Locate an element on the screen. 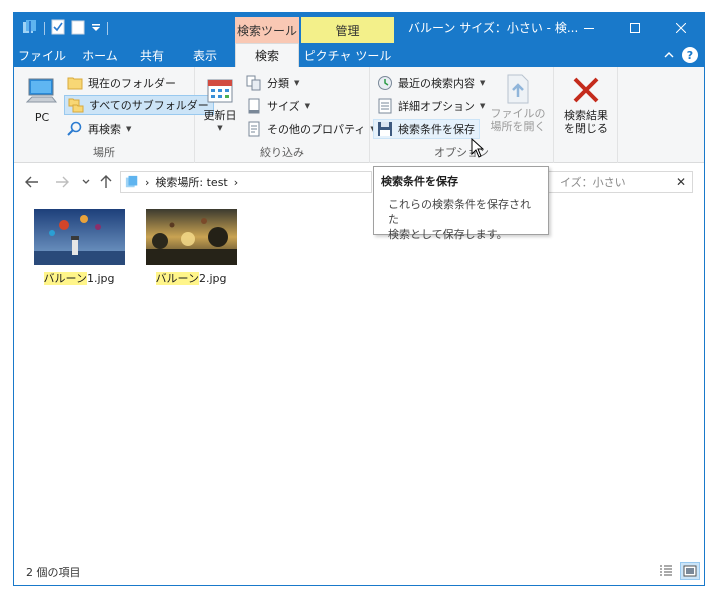 The height and width of the screenshot is (600, 718). tab-share: 共有 is located at coordinates (152, 55).